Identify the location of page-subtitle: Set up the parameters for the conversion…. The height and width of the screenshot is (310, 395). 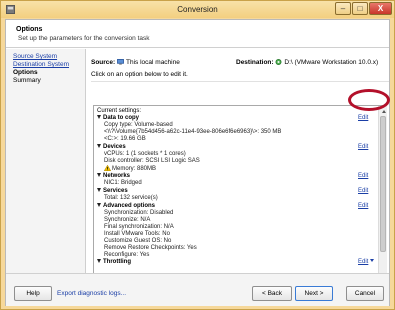
(84, 38).